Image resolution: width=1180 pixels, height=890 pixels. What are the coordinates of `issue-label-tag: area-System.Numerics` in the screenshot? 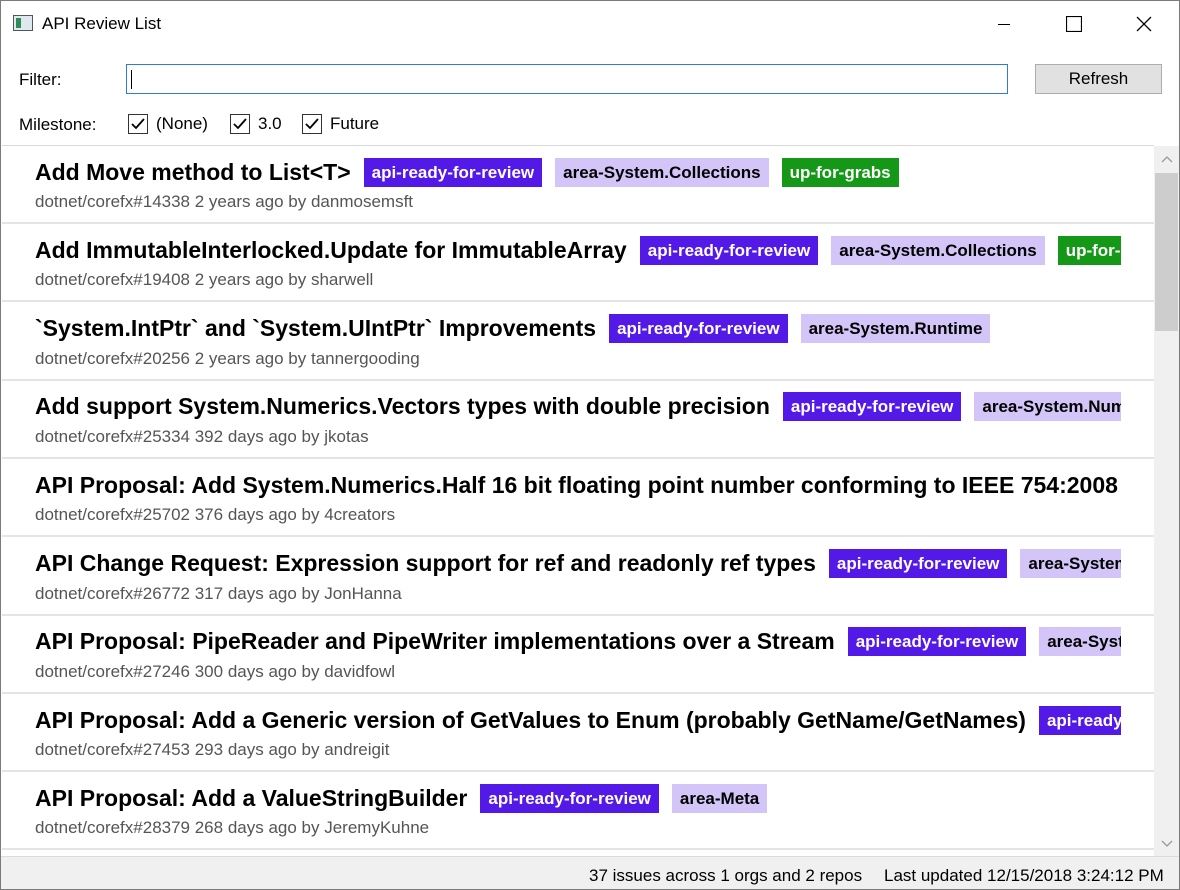 It's located at (1047, 407).